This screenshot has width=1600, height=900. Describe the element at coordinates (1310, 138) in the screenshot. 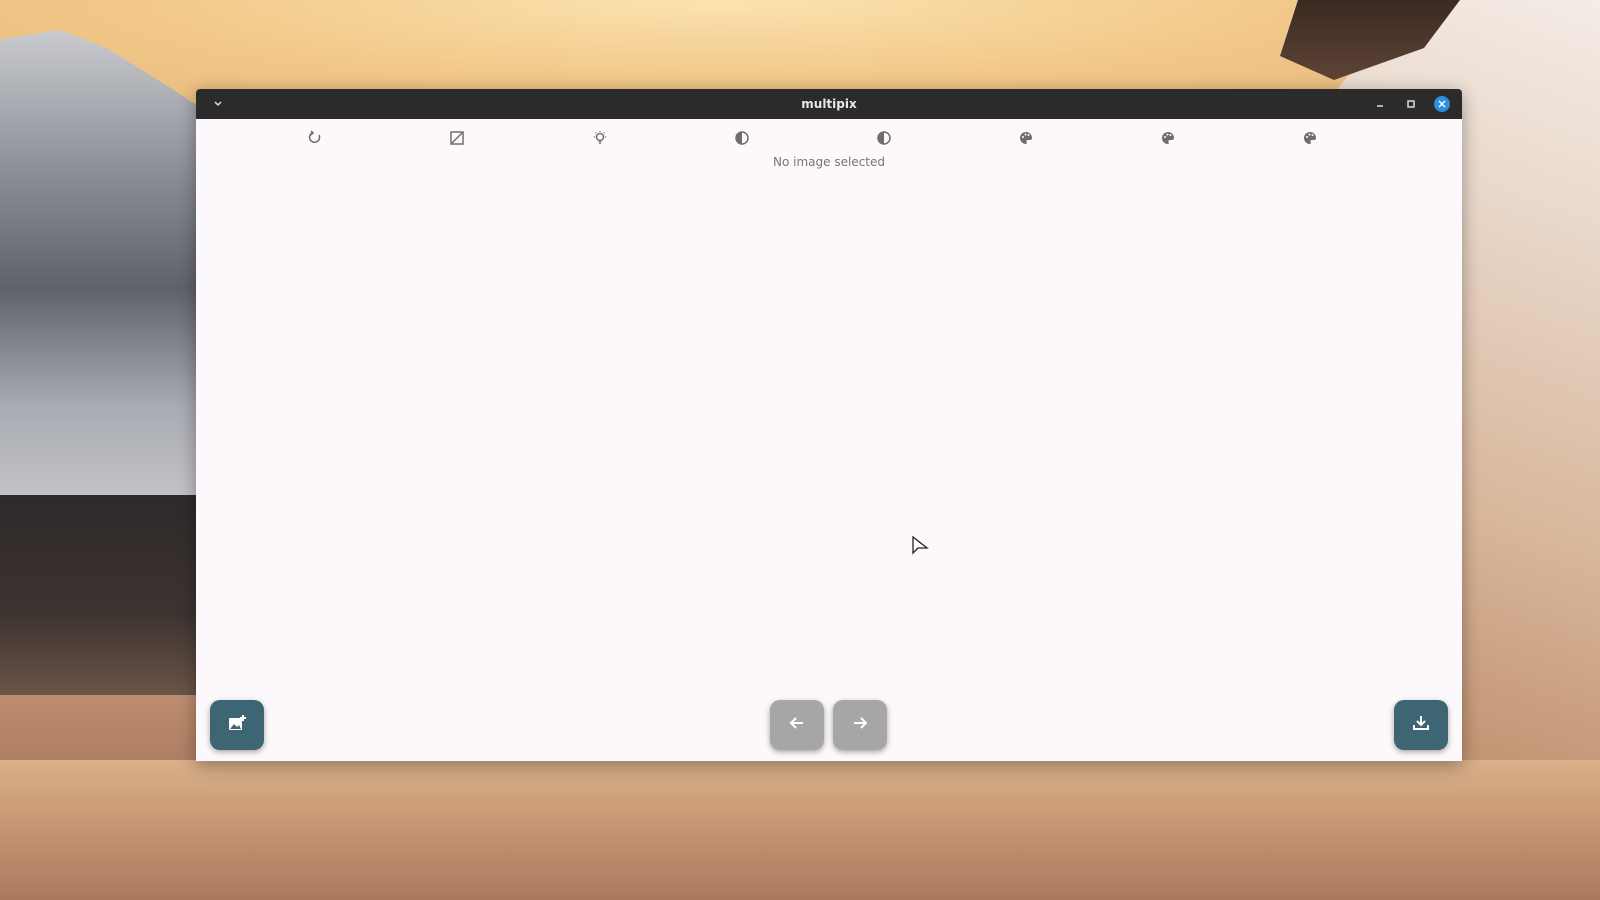

I see `palette-third-icon` at that location.